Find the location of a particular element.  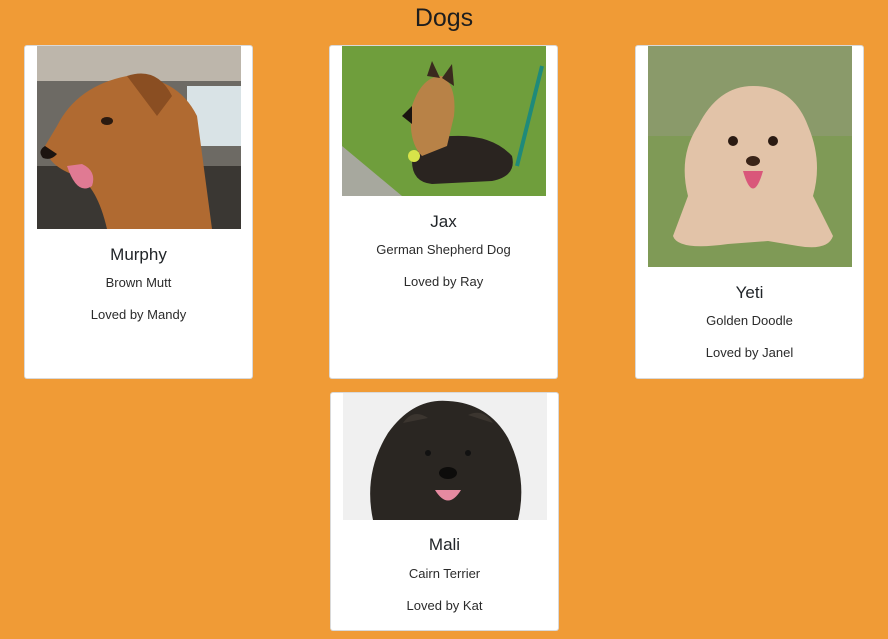

dog-card-yeti: Yeti Golden Doodle Loved by Janel is located at coordinates (749, 212).